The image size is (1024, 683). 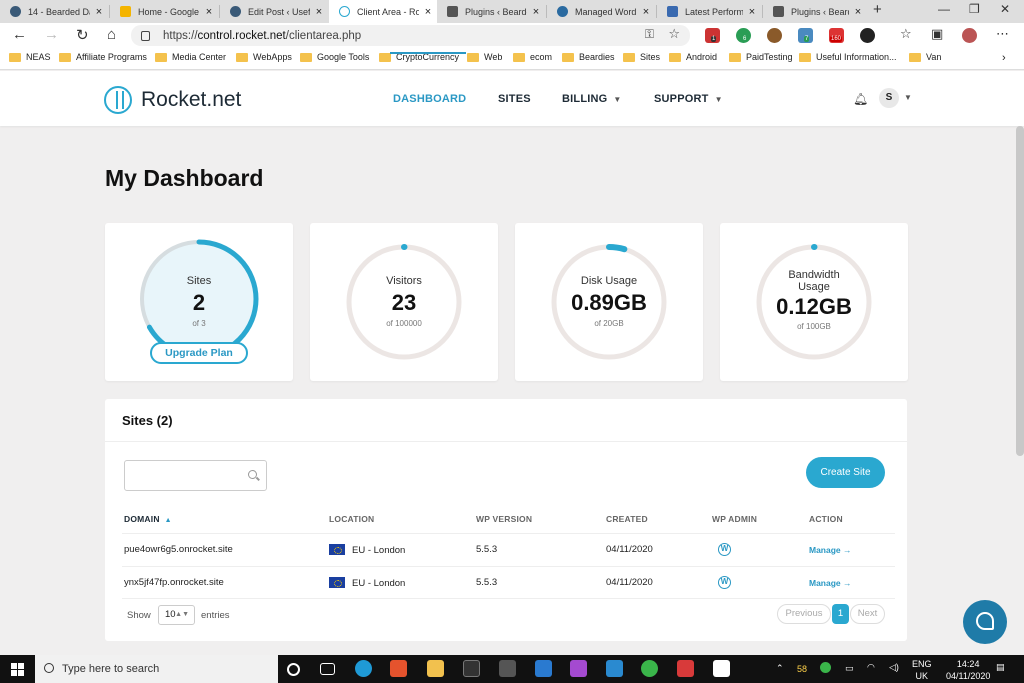 I want to click on column-header-created: CREATED, so click(x=627, y=519).